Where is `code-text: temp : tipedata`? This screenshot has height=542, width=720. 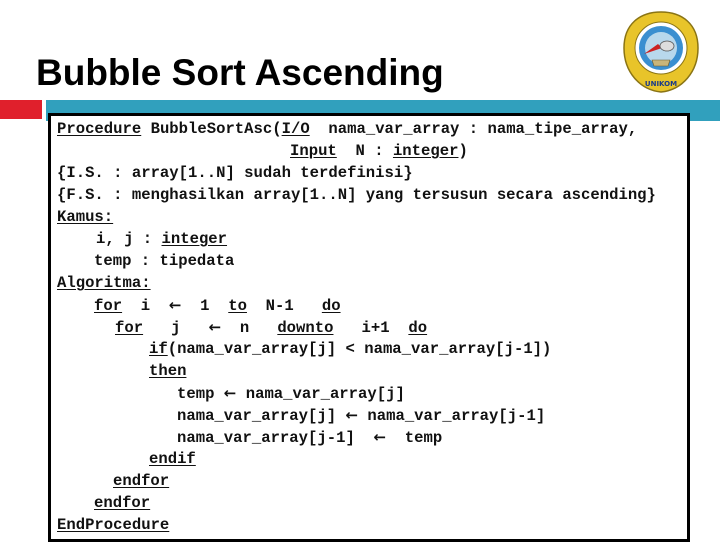
code-text: temp : tipedata is located at coordinates (164, 261).